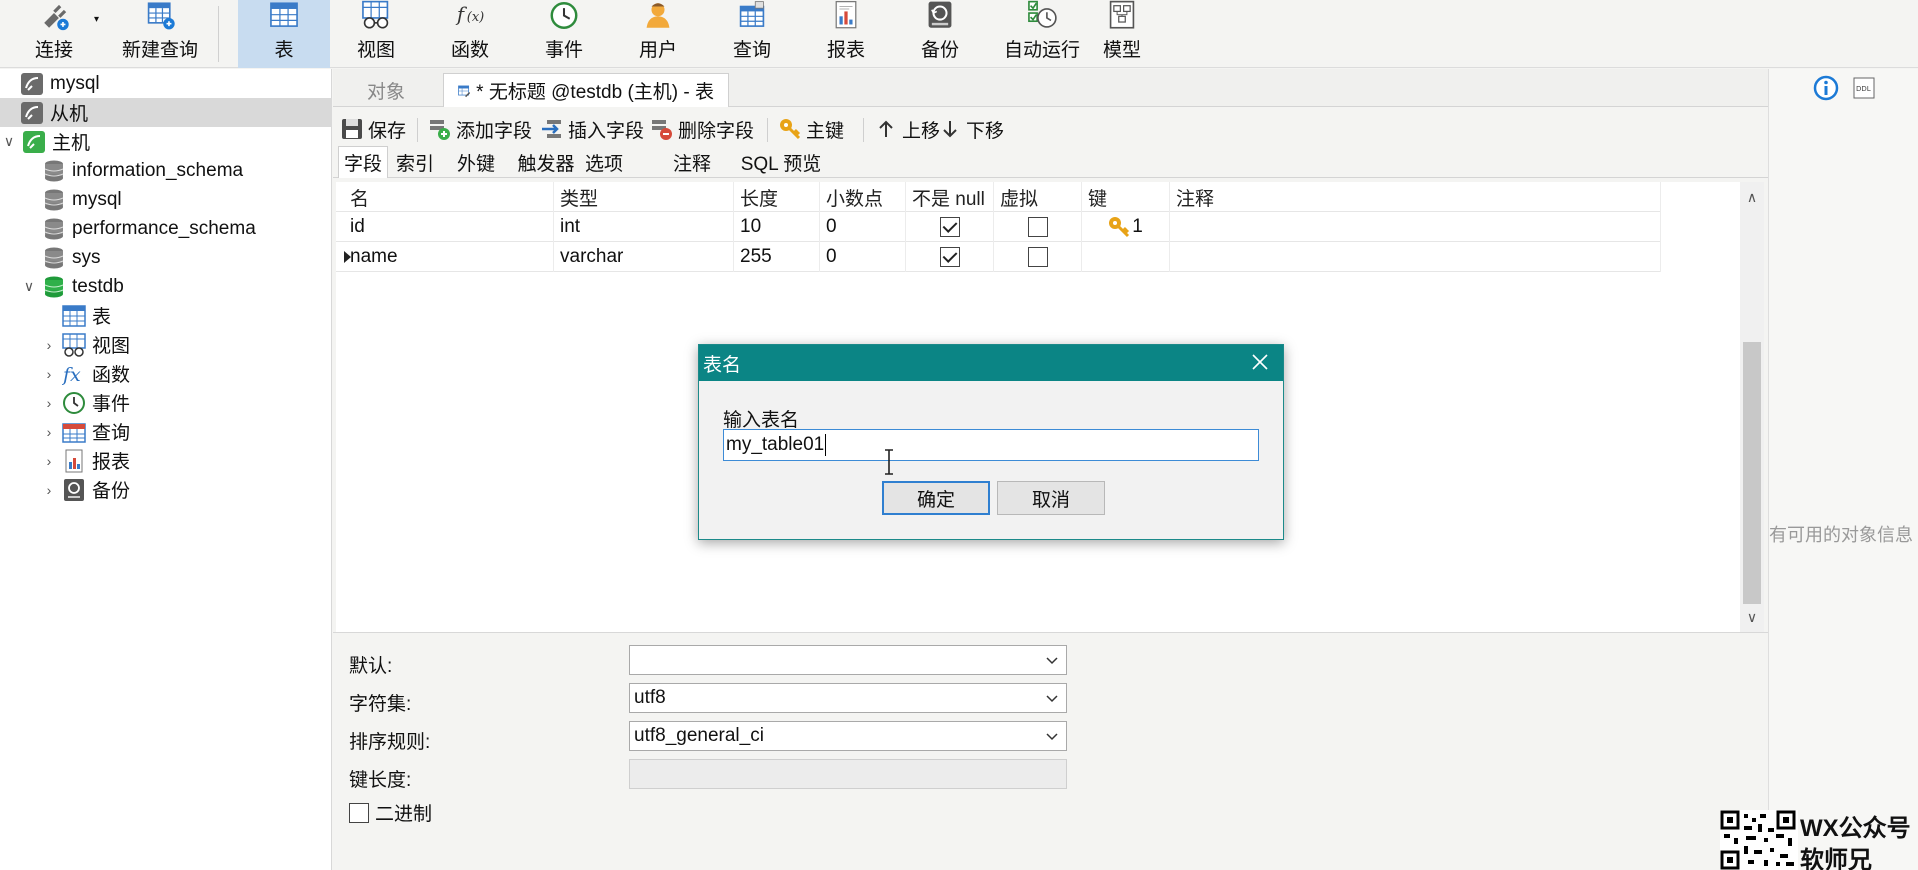  What do you see at coordinates (166, 315) in the screenshot?
I see `tree-item-tables: 表` at bounding box center [166, 315].